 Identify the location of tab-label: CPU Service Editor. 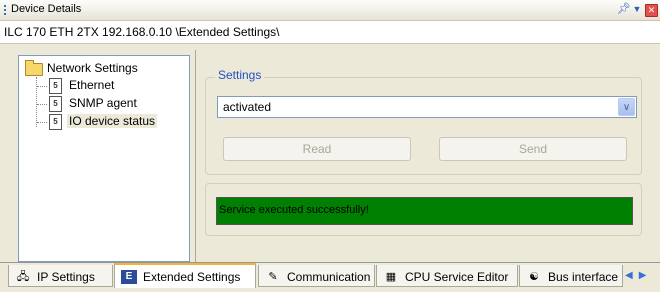
(457, 276).